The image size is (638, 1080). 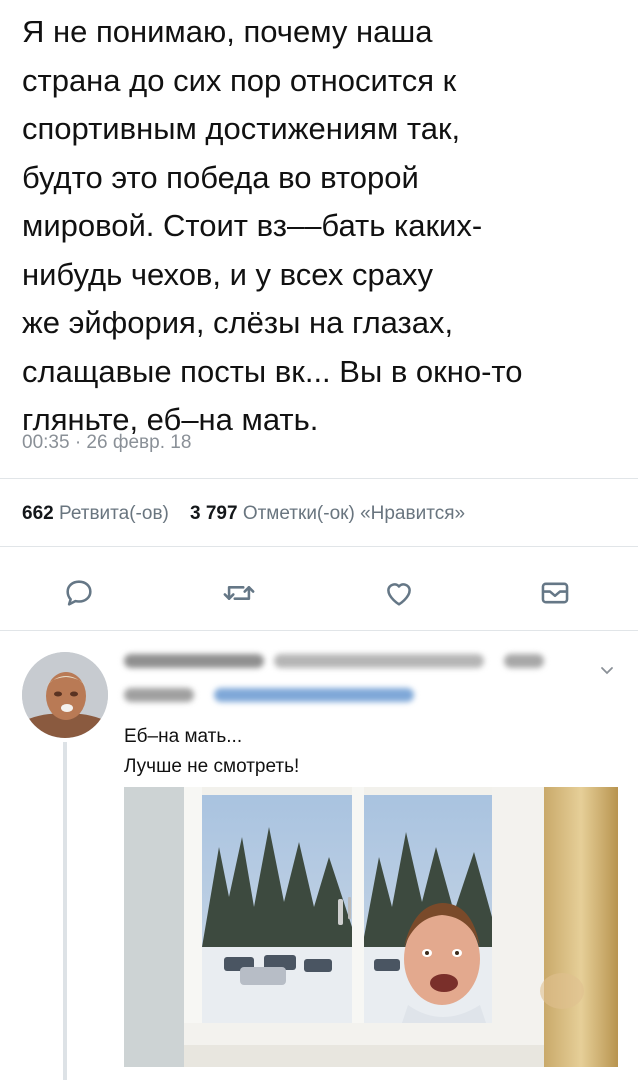 I want to click on reply-header-blurred, so click(x=344, y=677).